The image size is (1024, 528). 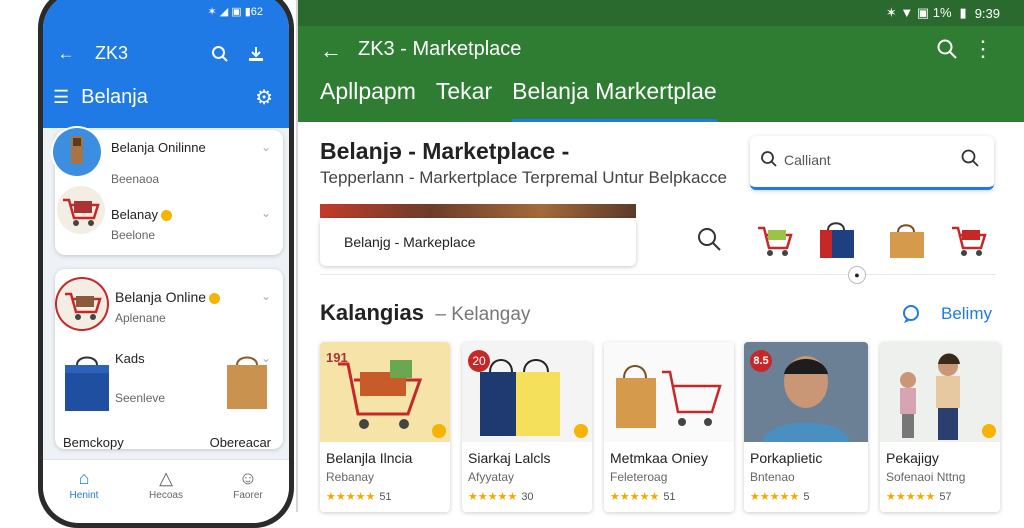 What do you see at coordinates (260, 54) in the screenshot?
I see `download-icon` at bounding box center [260, 54].